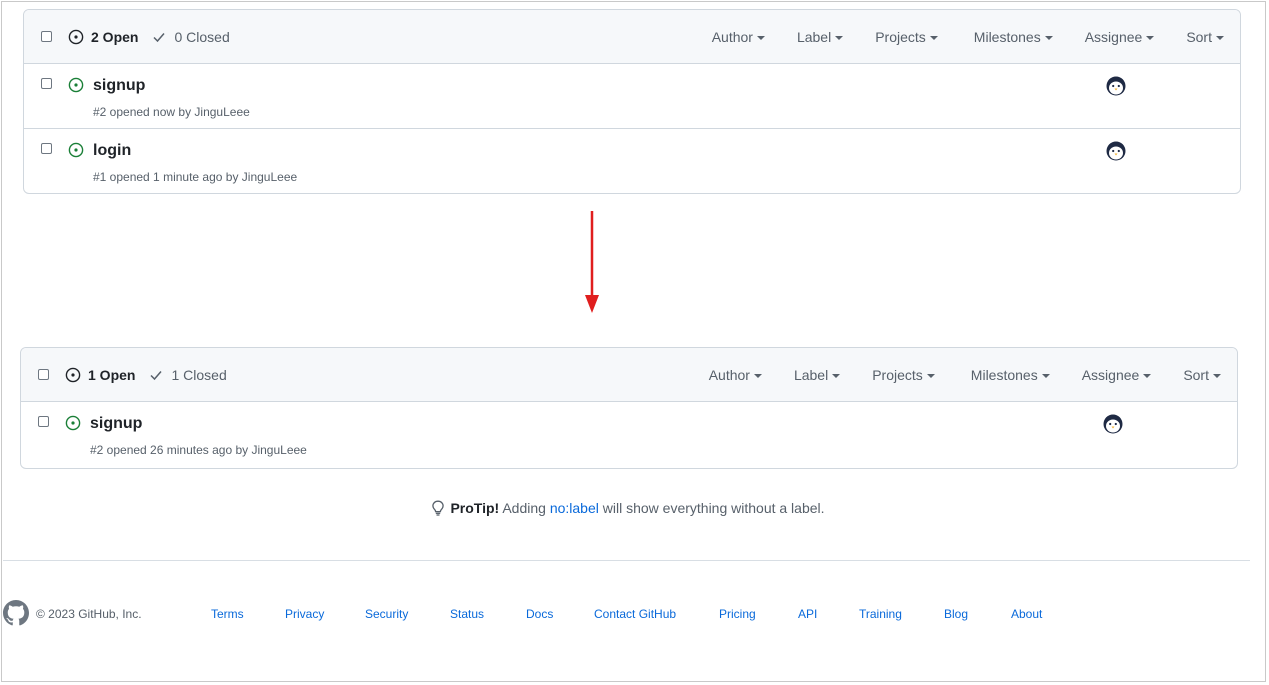  Describe the element at coordinates (539, 614) in the screenshot. I see `footer-link-docs: Docs` at that location.